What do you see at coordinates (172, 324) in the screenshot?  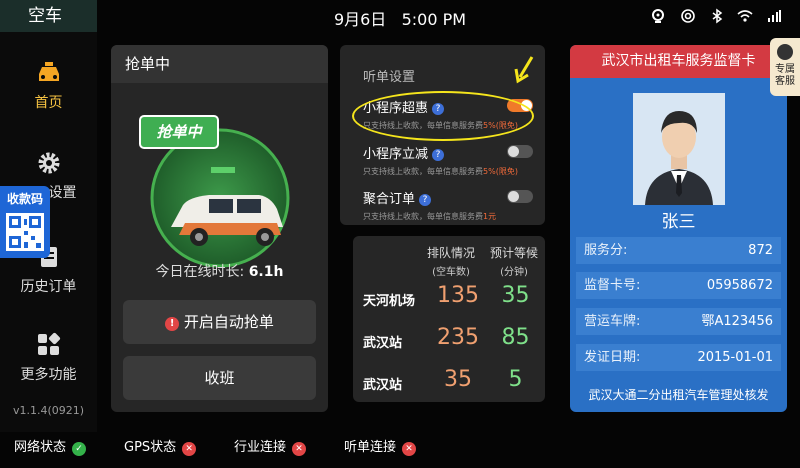 I see `alert-icon: !` at bounding box center [172, 324].